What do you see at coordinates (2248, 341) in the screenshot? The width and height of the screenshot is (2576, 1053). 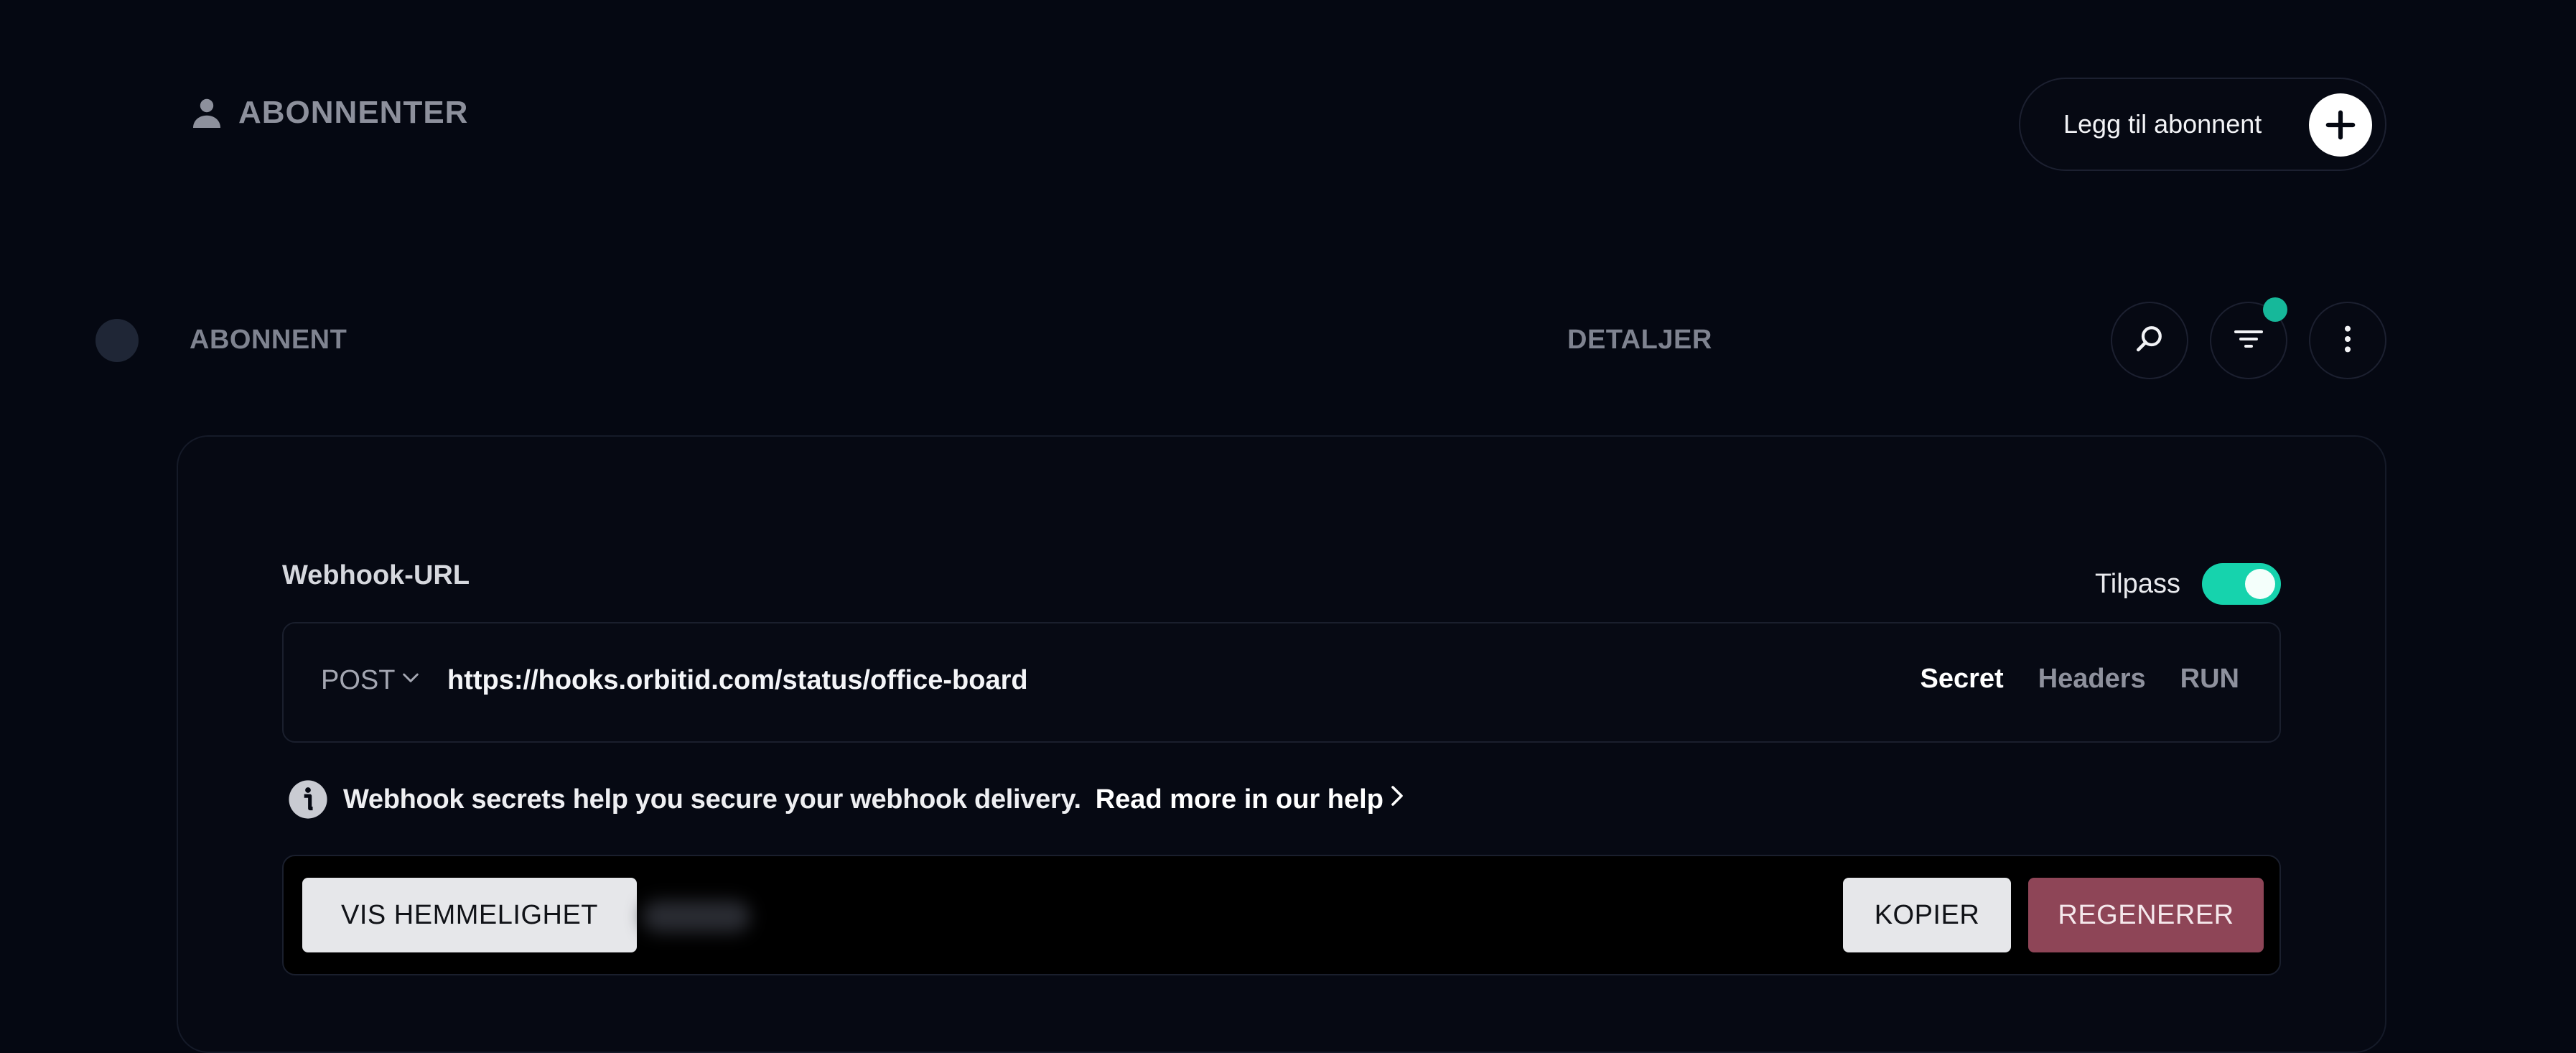 I see `filter-icon` at bounding box center [2248, 341].